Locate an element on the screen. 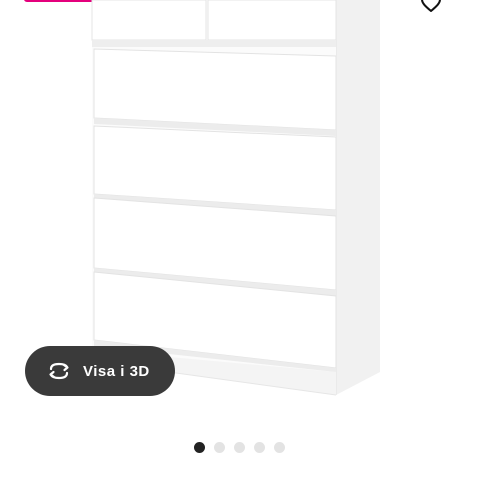 The image size is (480, 480). heart-icon is located at coordinates (431, 6).